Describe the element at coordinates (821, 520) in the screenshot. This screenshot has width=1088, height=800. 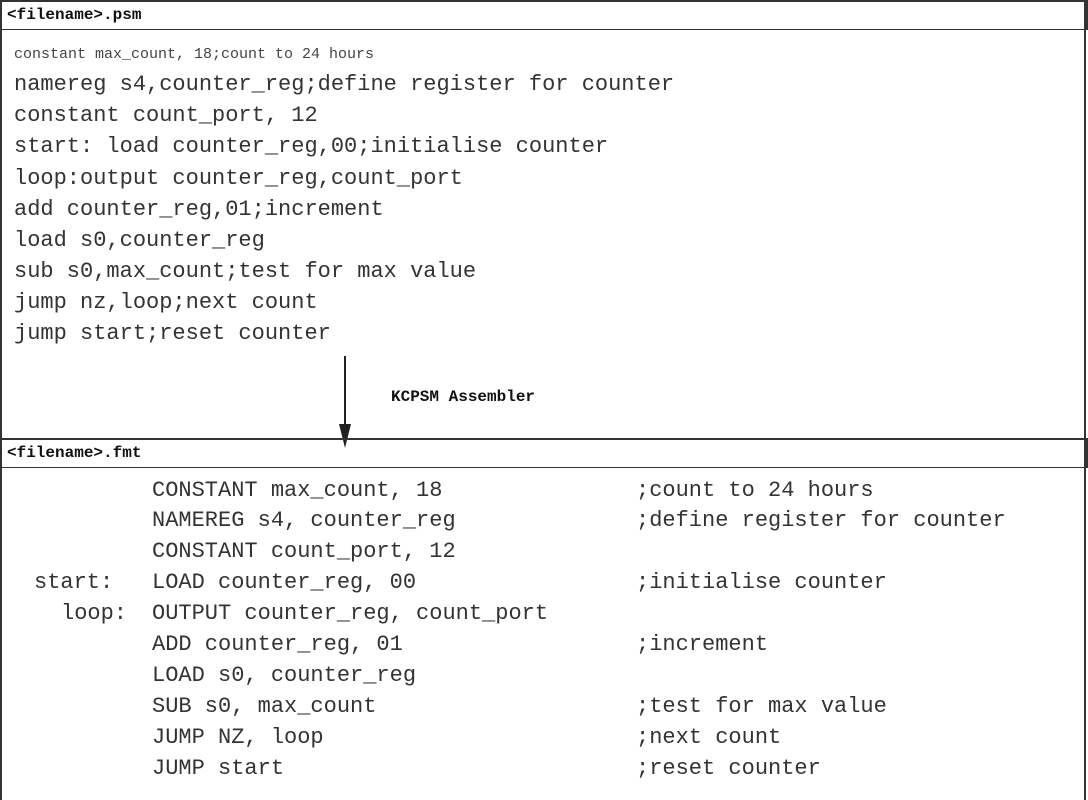
I see `fmt-comment: ;define register for counter` at that location.